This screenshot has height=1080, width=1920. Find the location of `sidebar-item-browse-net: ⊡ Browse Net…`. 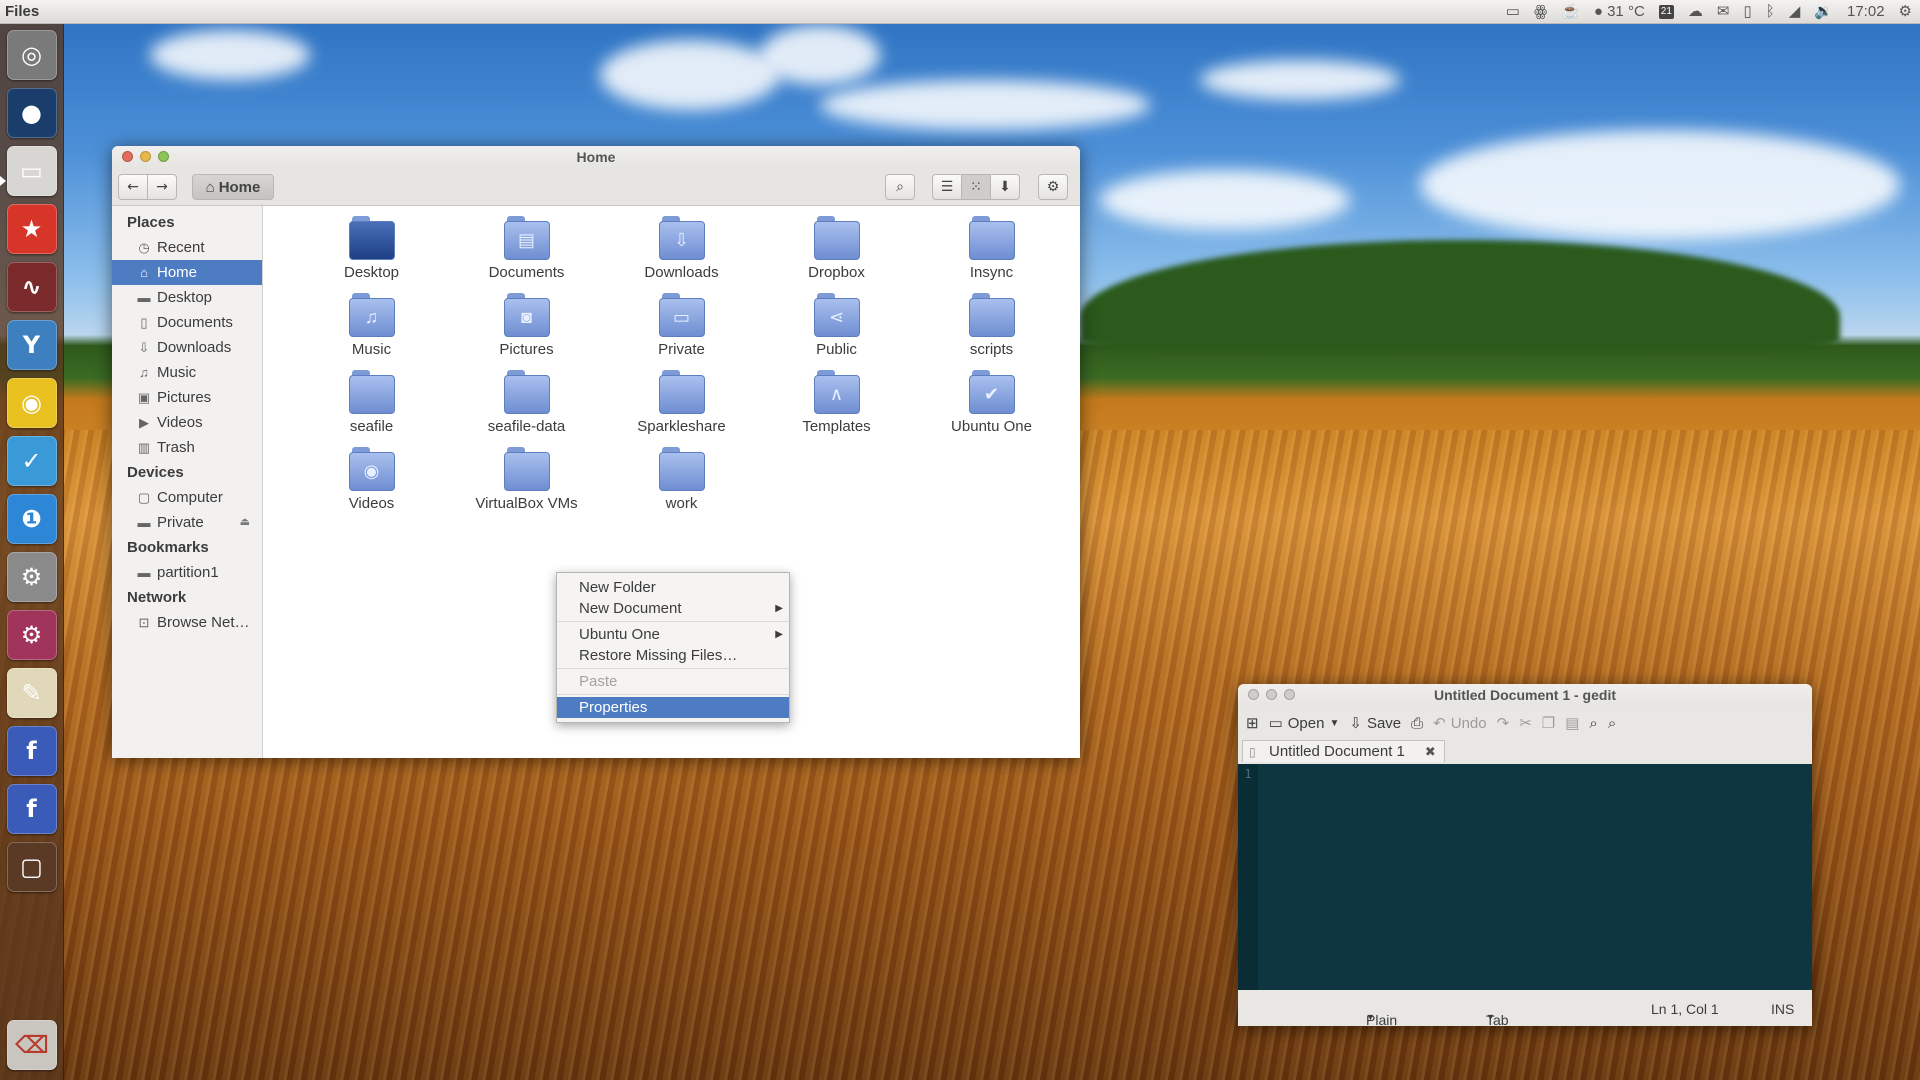

sidebar-item-browse-net: ⊡ Browse Net… is located at coordinates (187, 622).